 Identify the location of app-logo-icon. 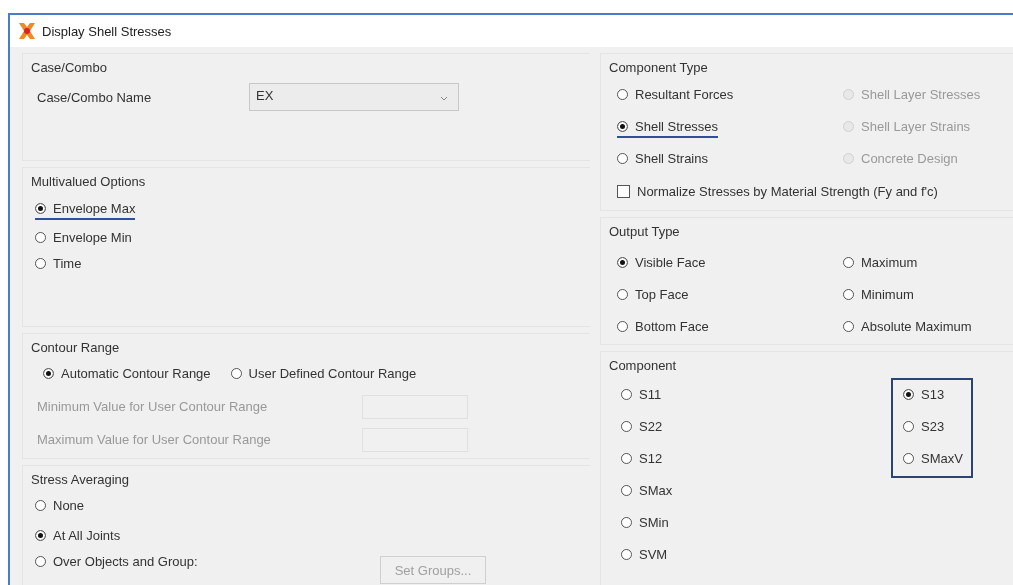
(27, 31).